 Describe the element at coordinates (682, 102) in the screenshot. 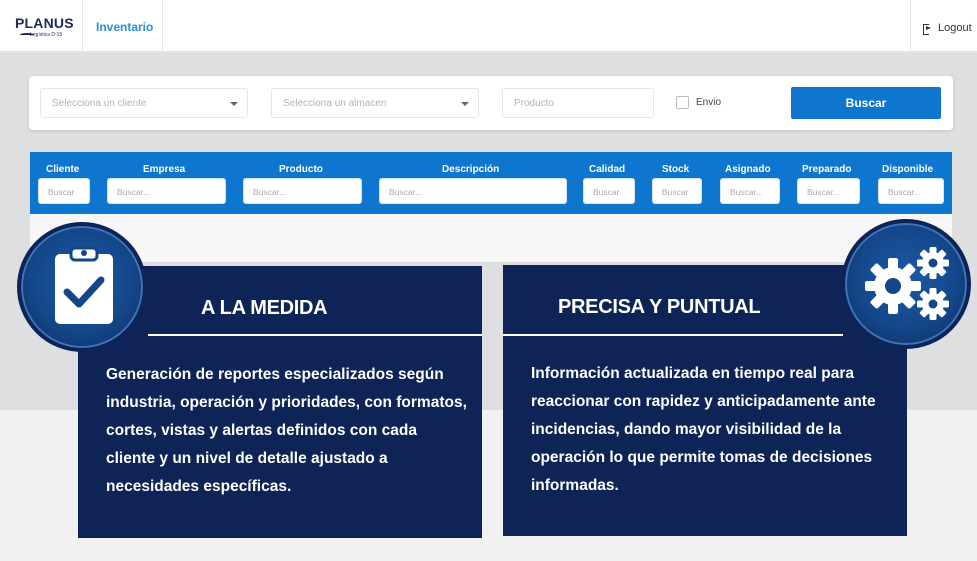

I see `envio-checkbox` at that location.